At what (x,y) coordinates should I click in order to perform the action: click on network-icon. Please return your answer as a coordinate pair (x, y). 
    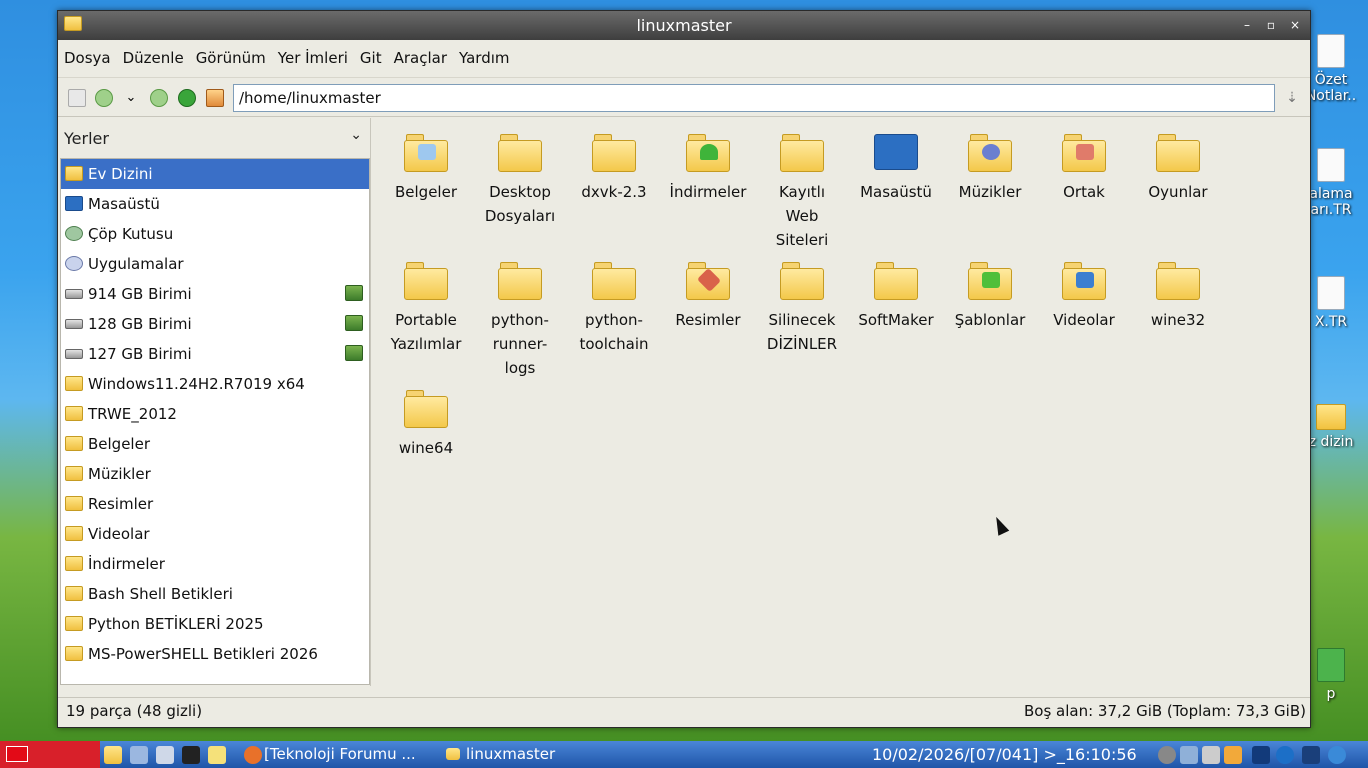
    Looking at the image, I should click on (1189, 755).